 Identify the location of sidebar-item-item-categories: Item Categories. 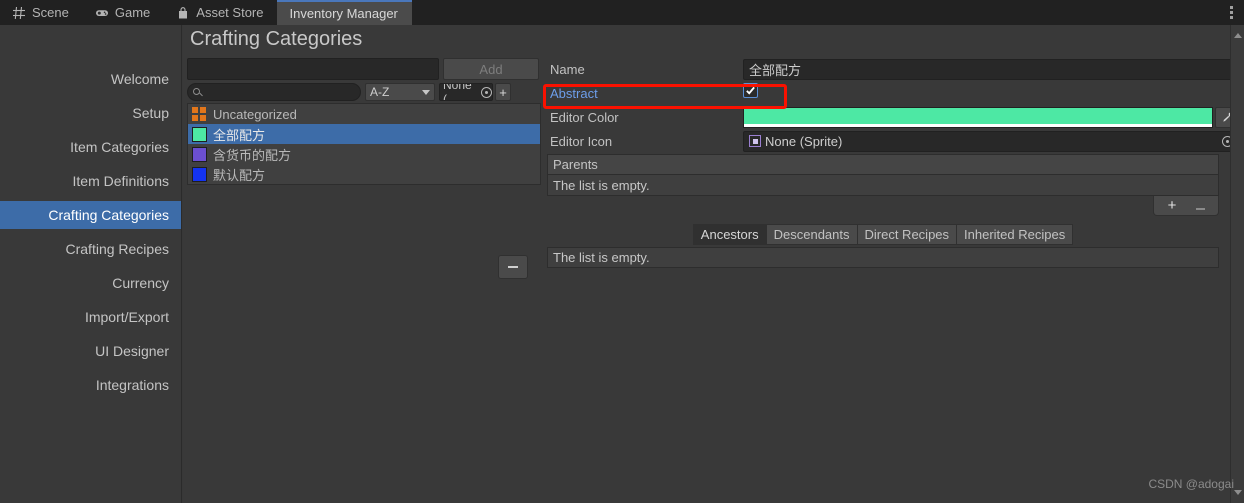
(90, 147).